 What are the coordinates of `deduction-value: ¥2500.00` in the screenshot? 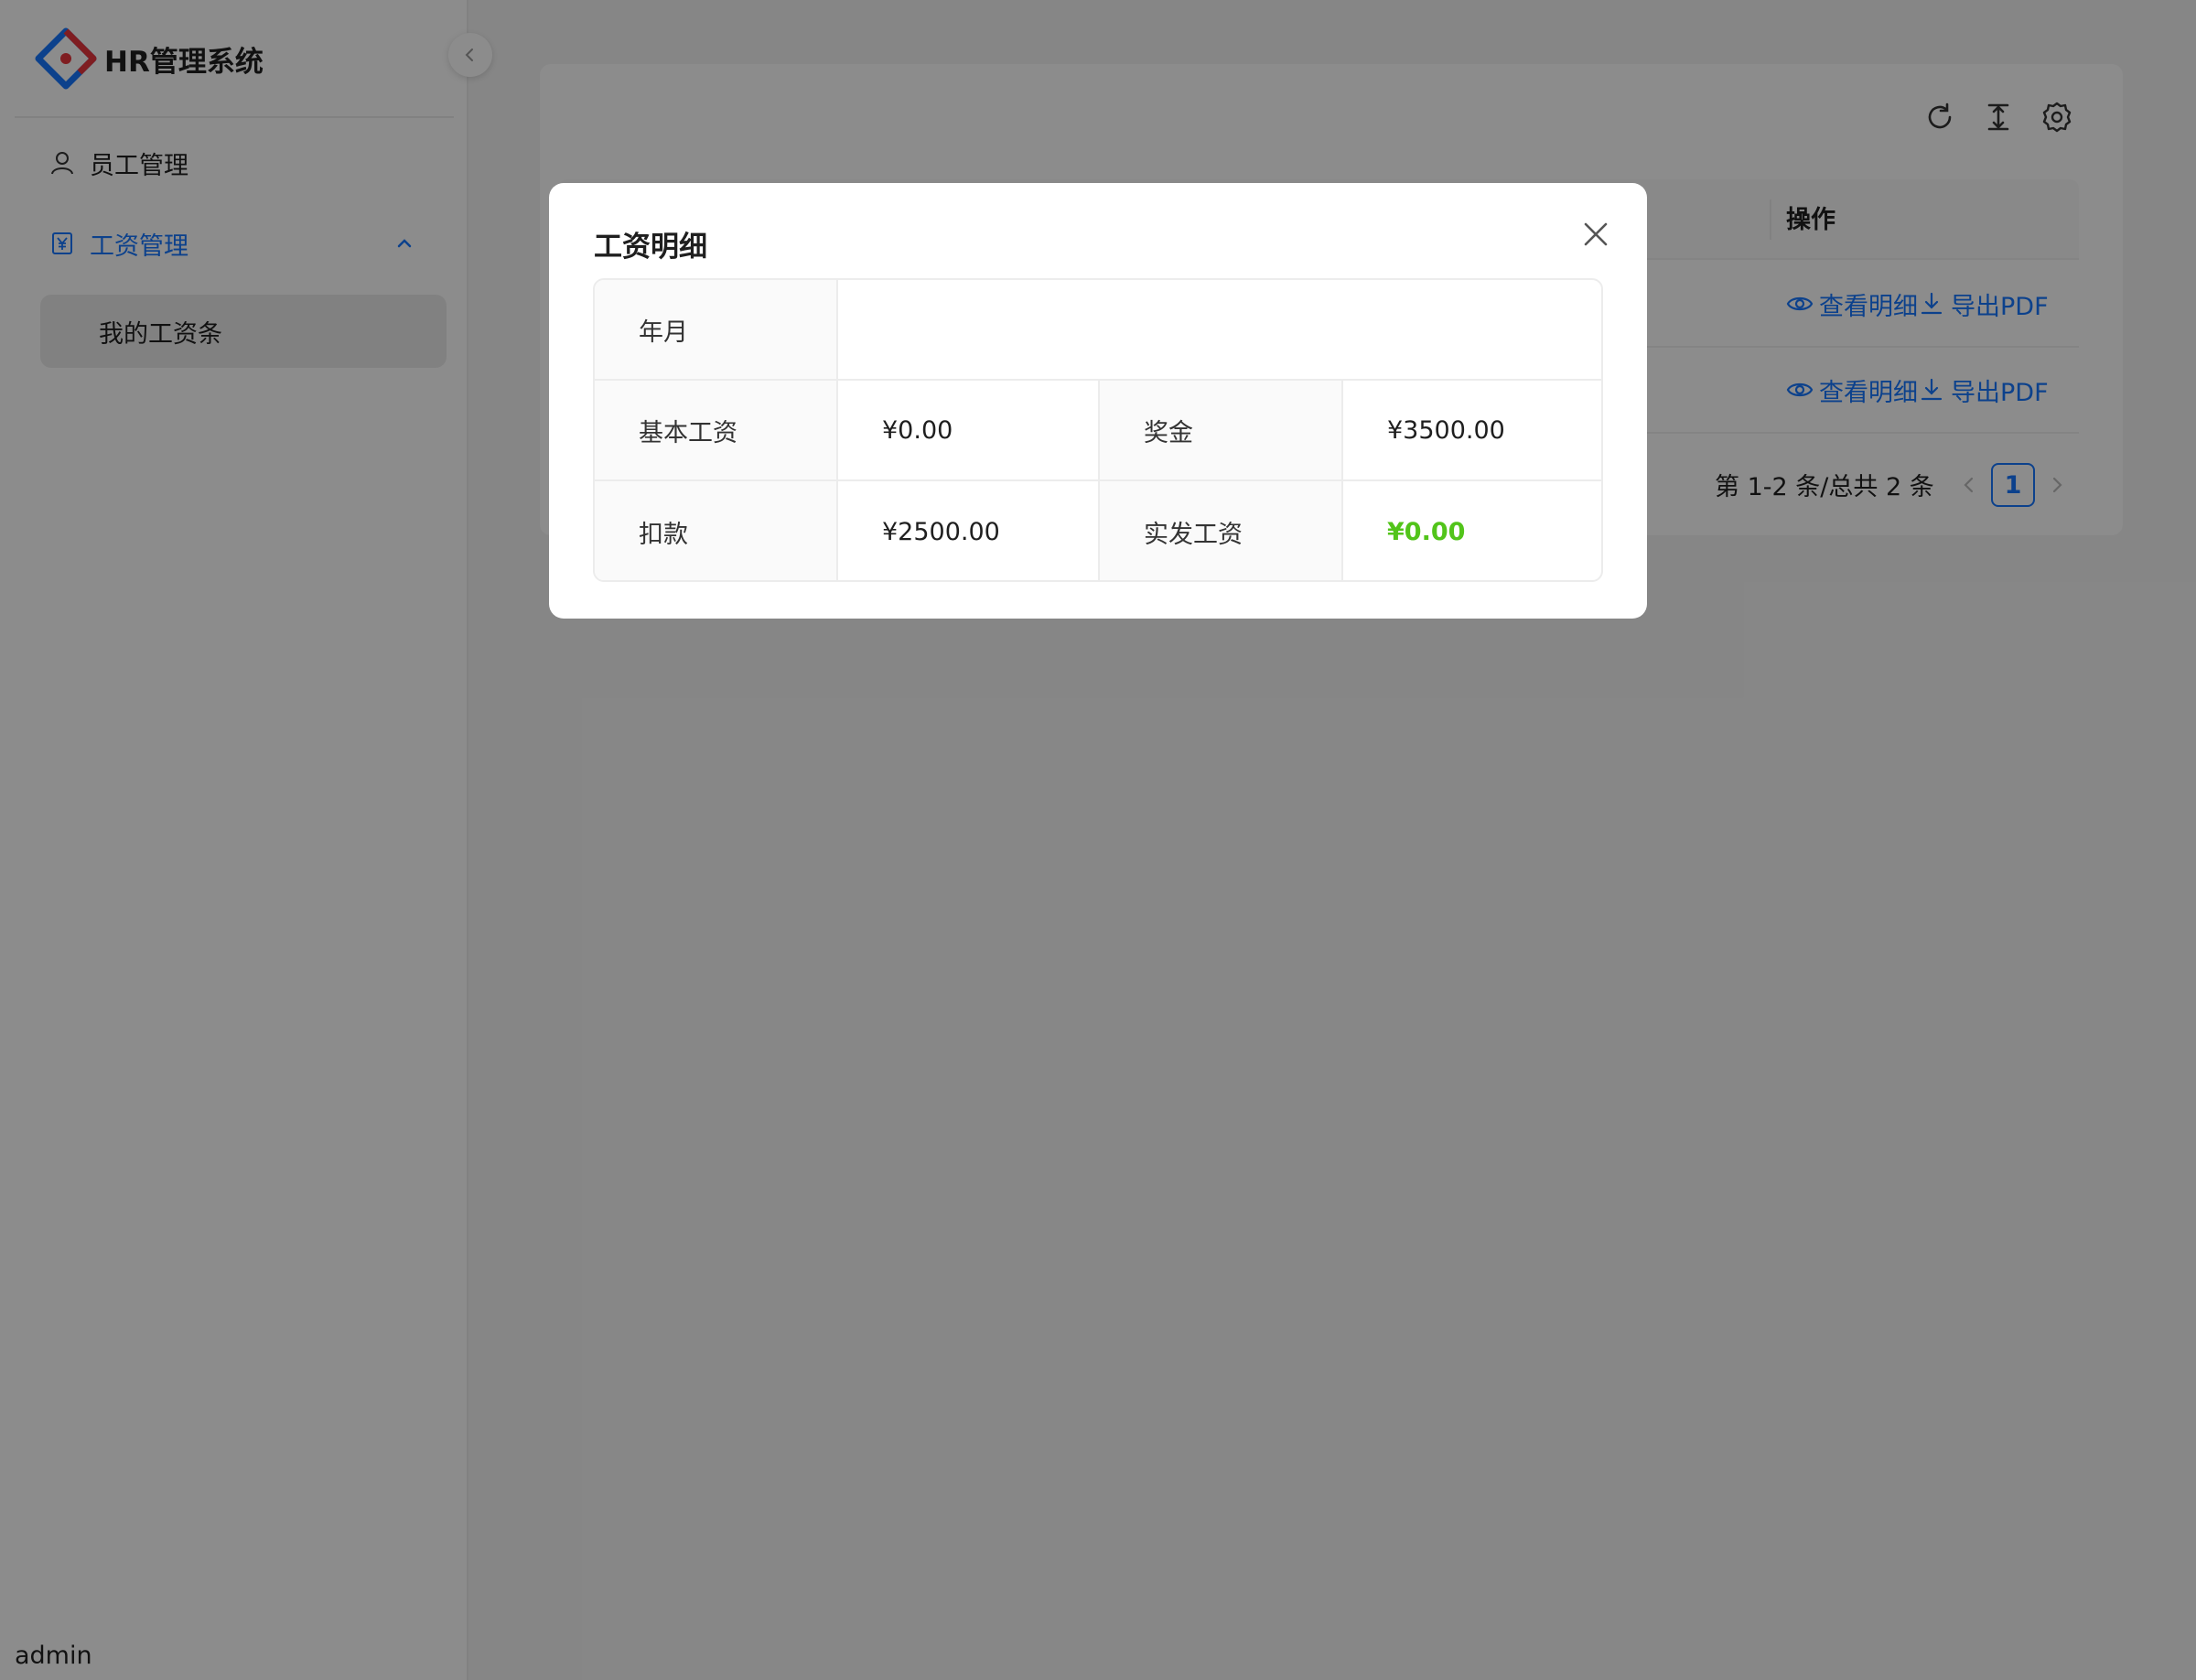 It's located at (969, 530).